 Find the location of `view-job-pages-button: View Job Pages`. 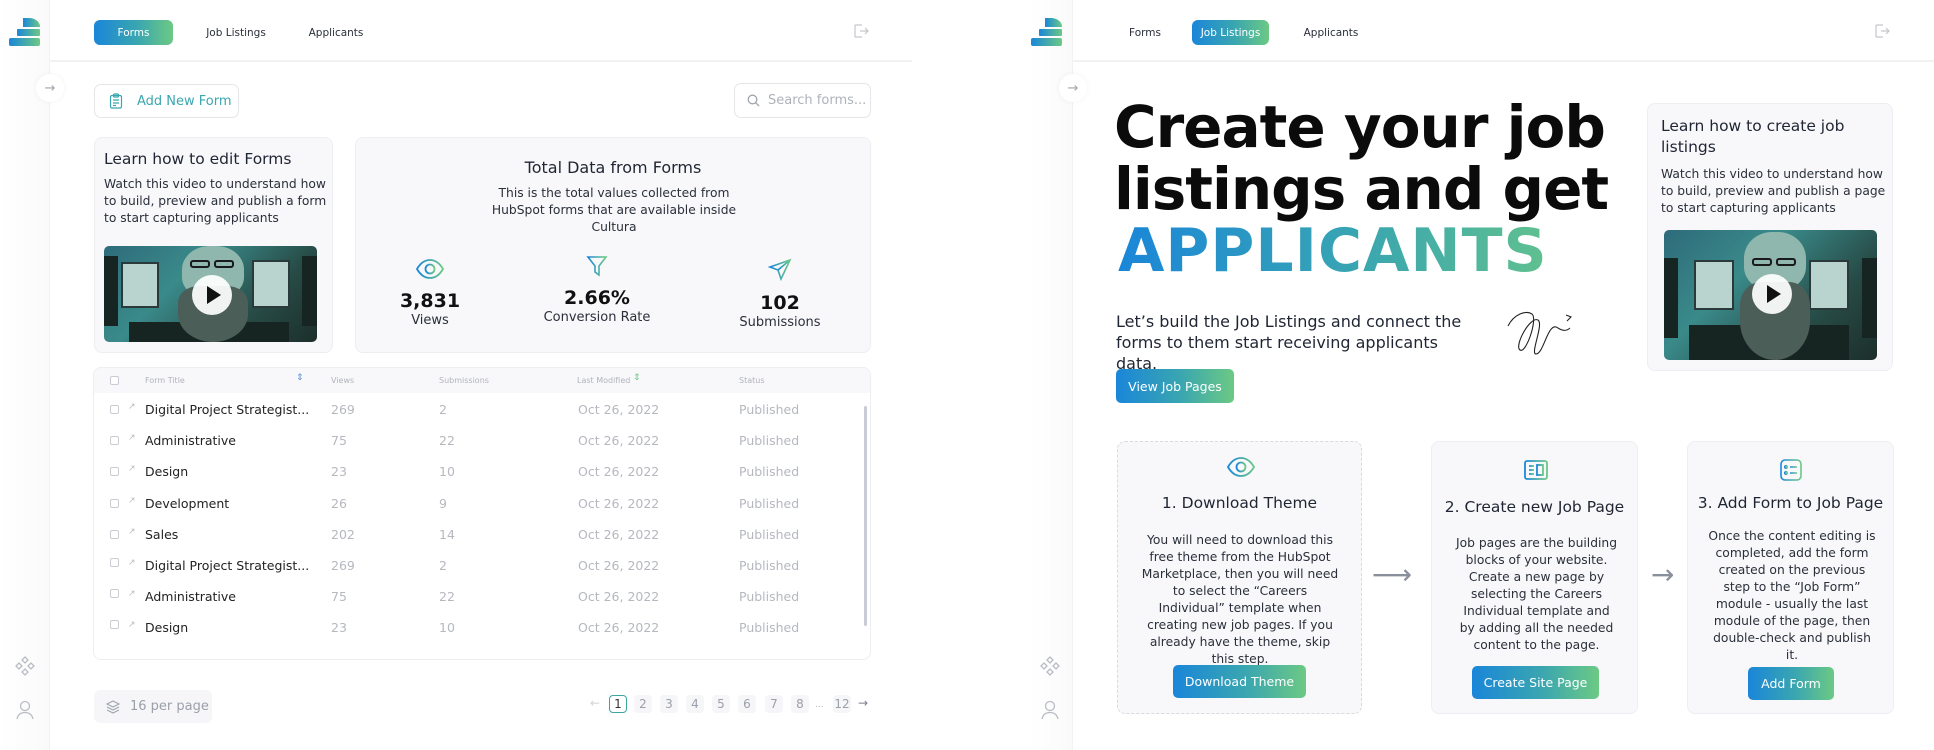

view-job-pages-button: View Job Pages is located at coordinates (1175, 386).